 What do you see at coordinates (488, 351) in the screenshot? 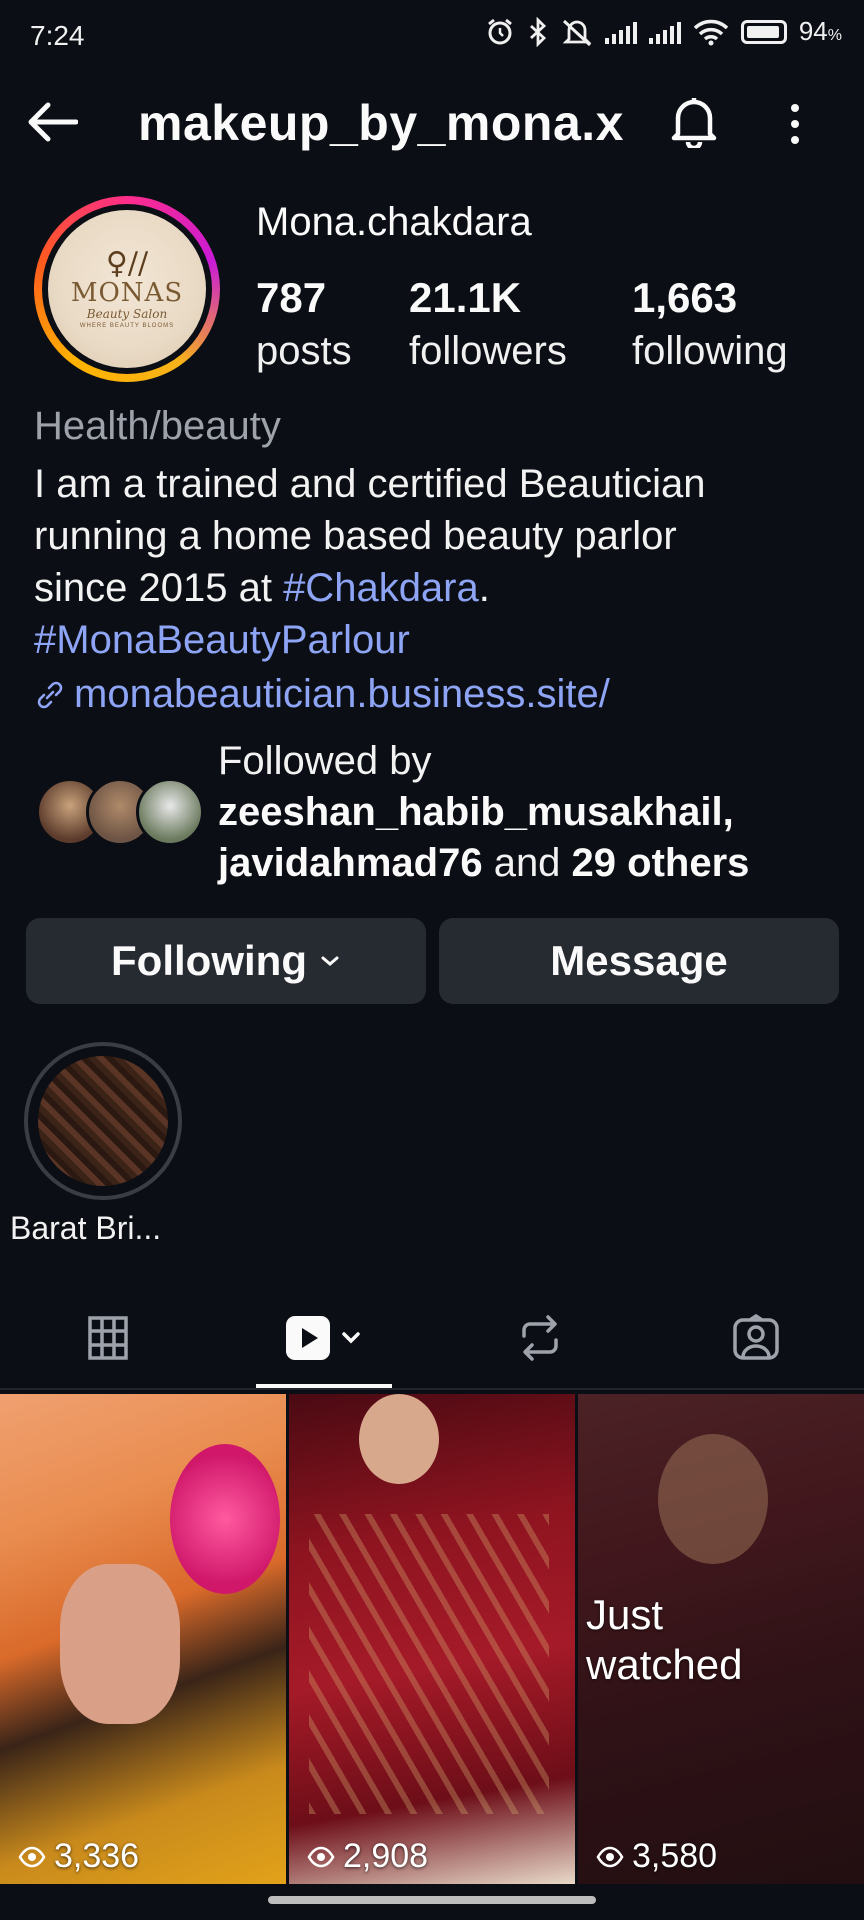
I see `stat-followers-label: followers` at bounding box center [488, 351].